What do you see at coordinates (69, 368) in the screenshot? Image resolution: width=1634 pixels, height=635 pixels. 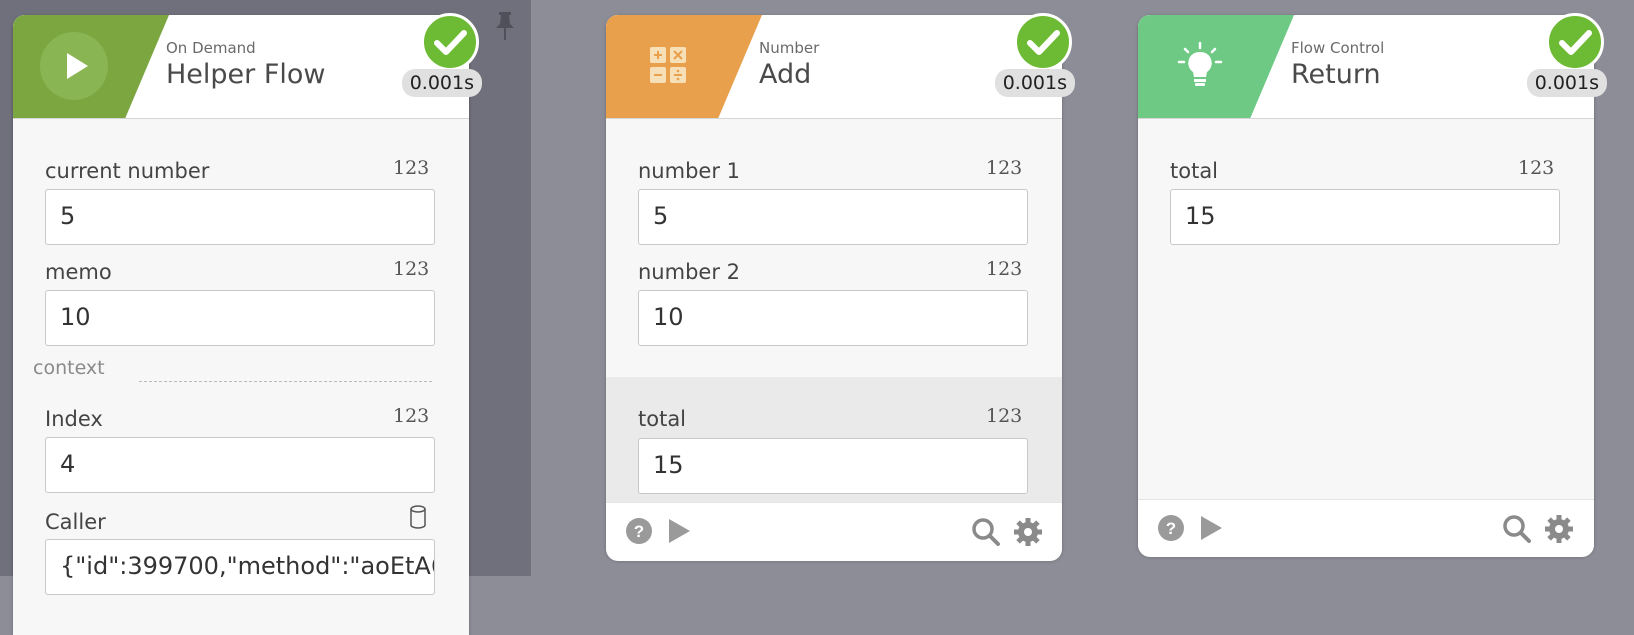 I see `context-section-label: context` at bounding box center [69, 368].